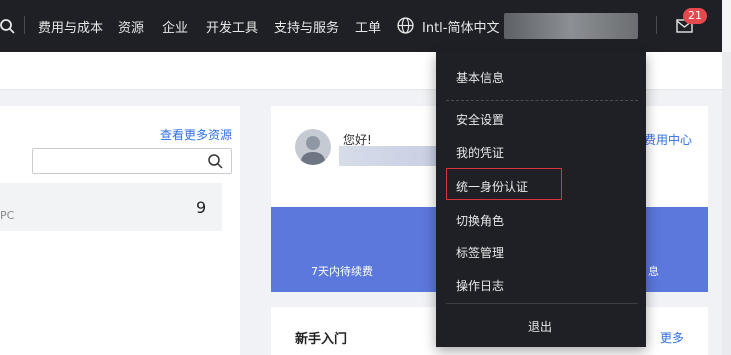  Describe the element at coordinates (480, 220) in the screenshot. I see `menu-item-switch-role: 切换角色` at that location.